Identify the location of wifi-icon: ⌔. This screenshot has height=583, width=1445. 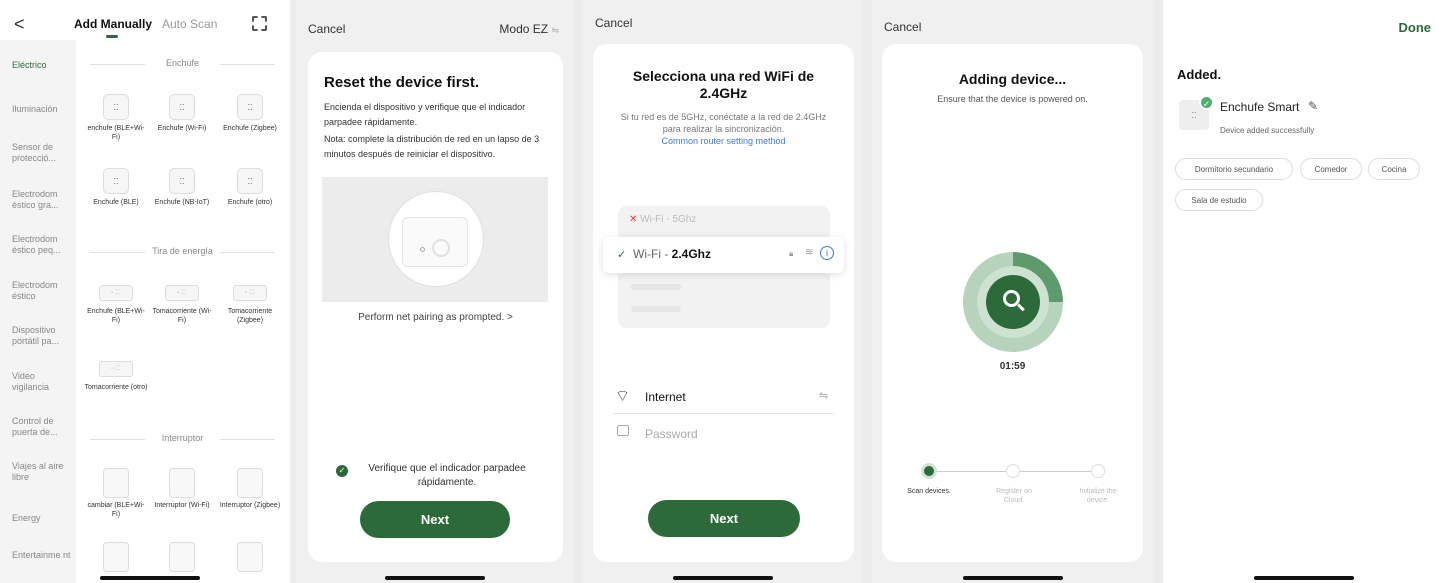
(623, 396).